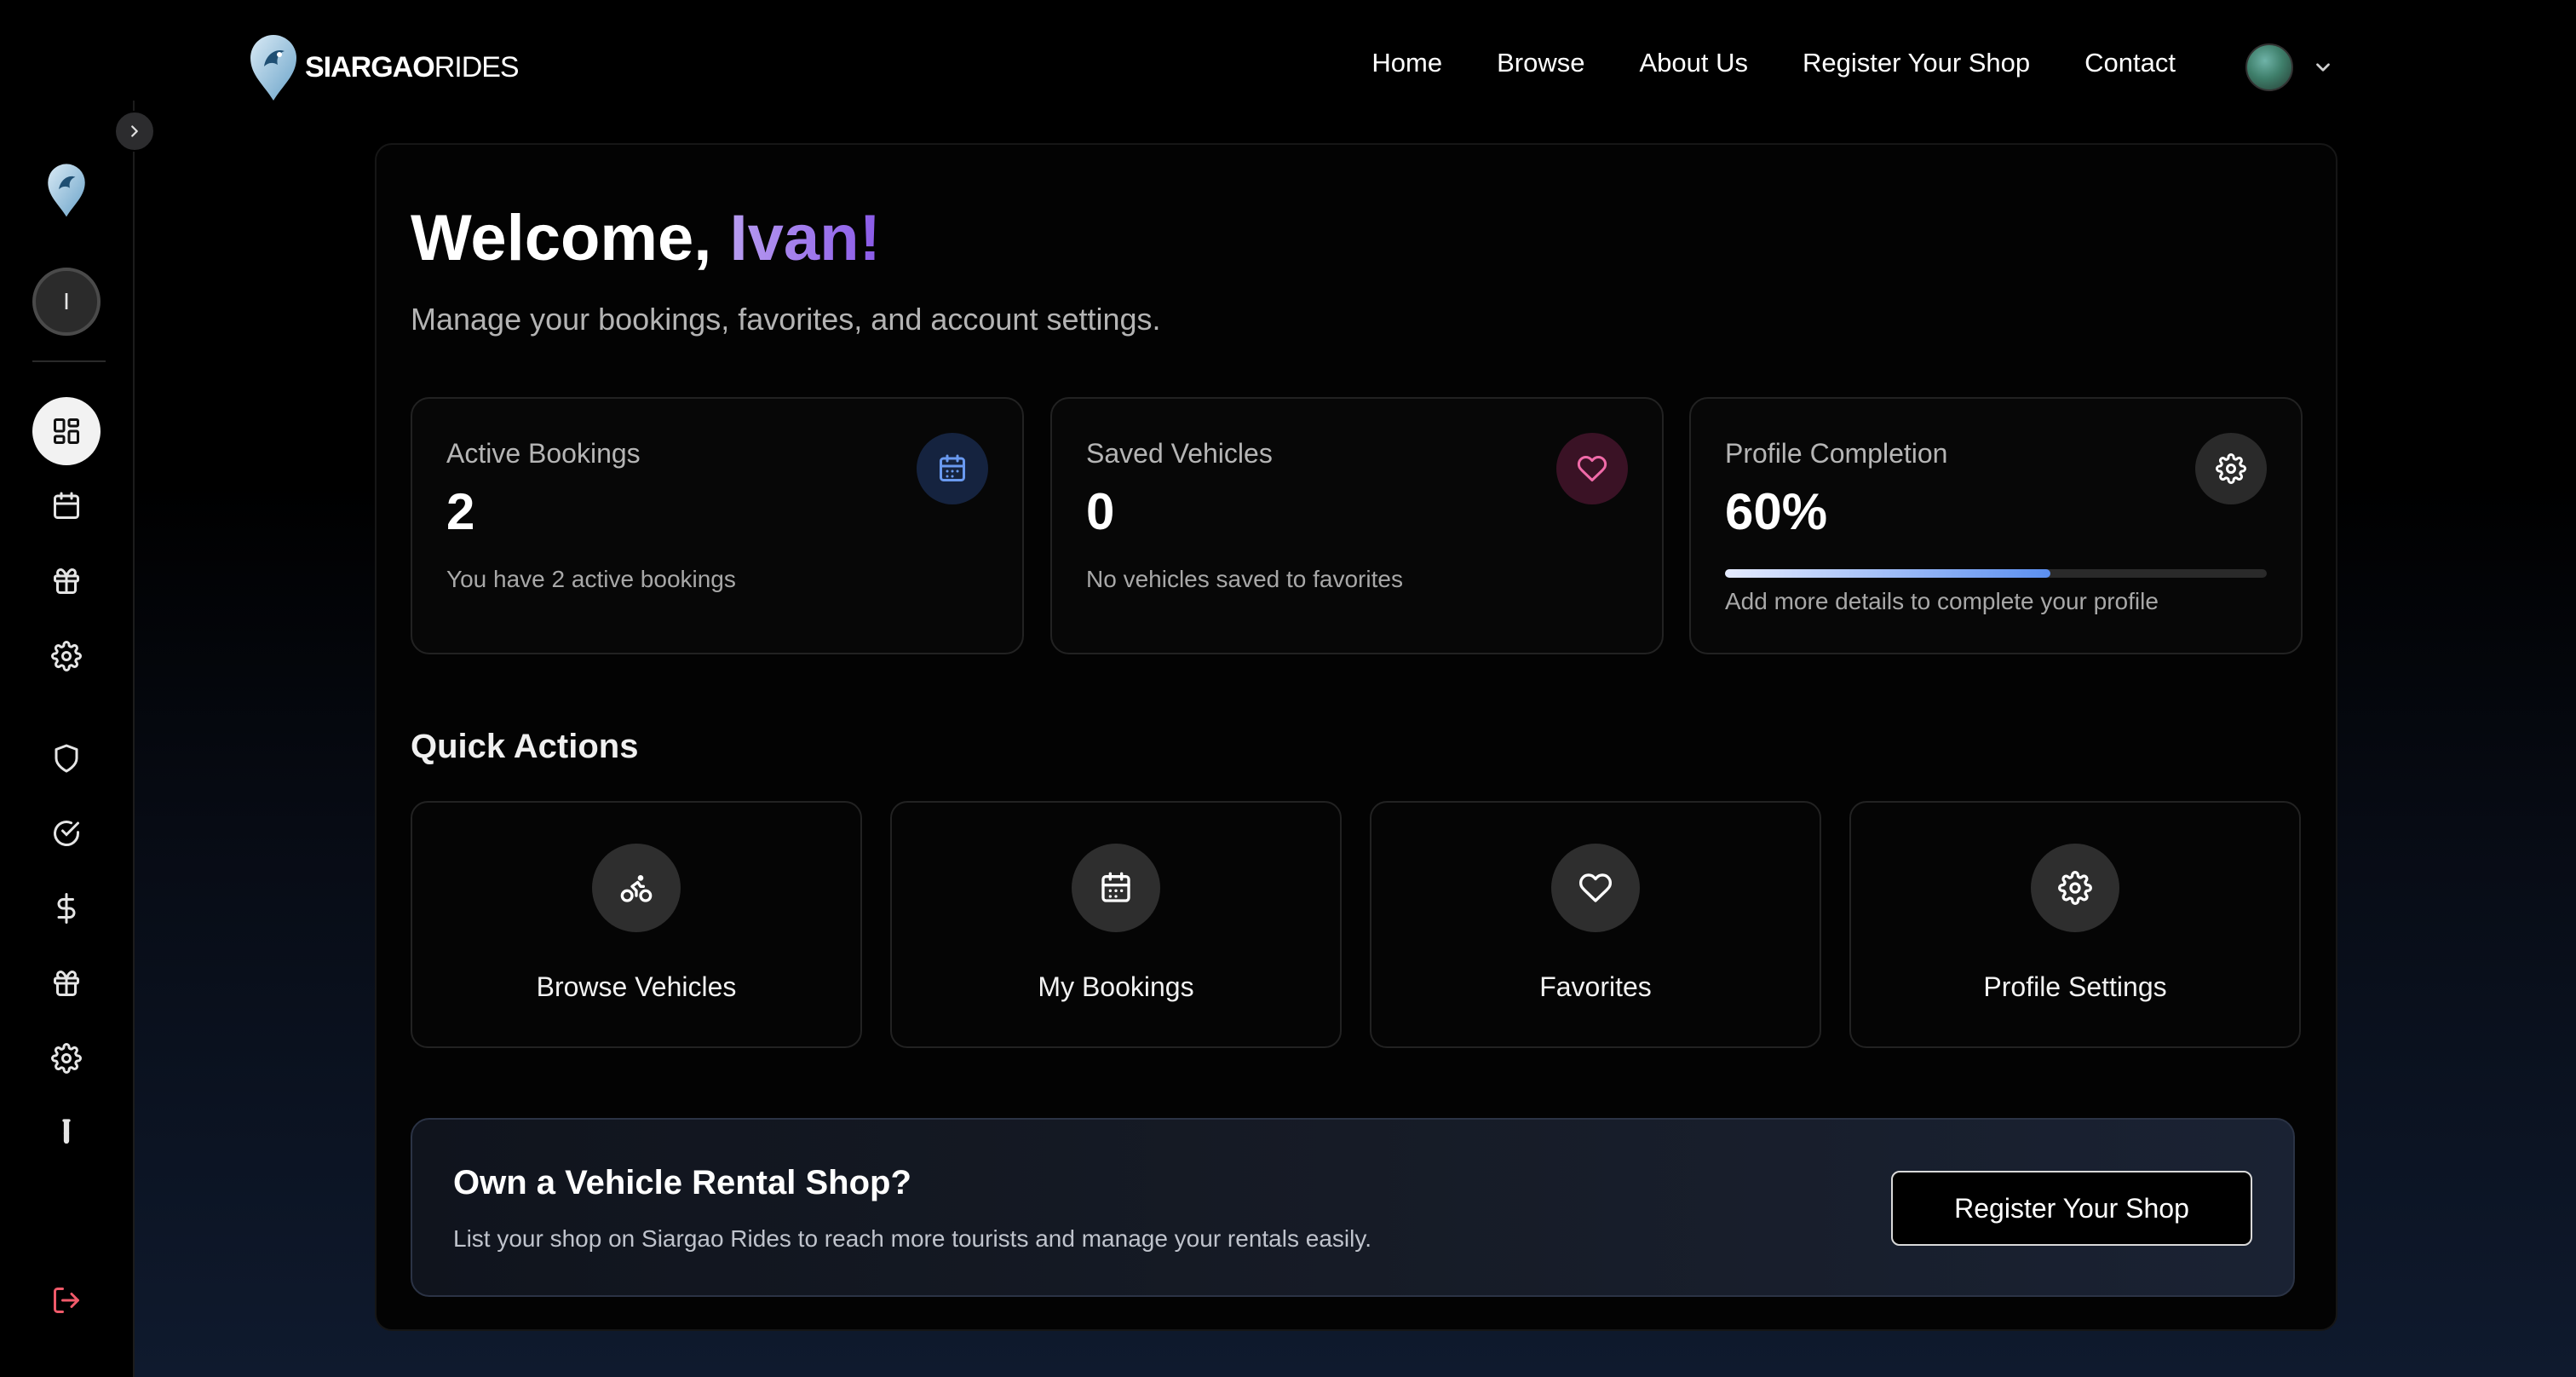 Image resolution: width=2576 pixels, height=1377 pixels. What do you see at coordinates (1776, 511) in the screenshot?
I see `stat-value: 60%` at bounding box center [1776, 511].